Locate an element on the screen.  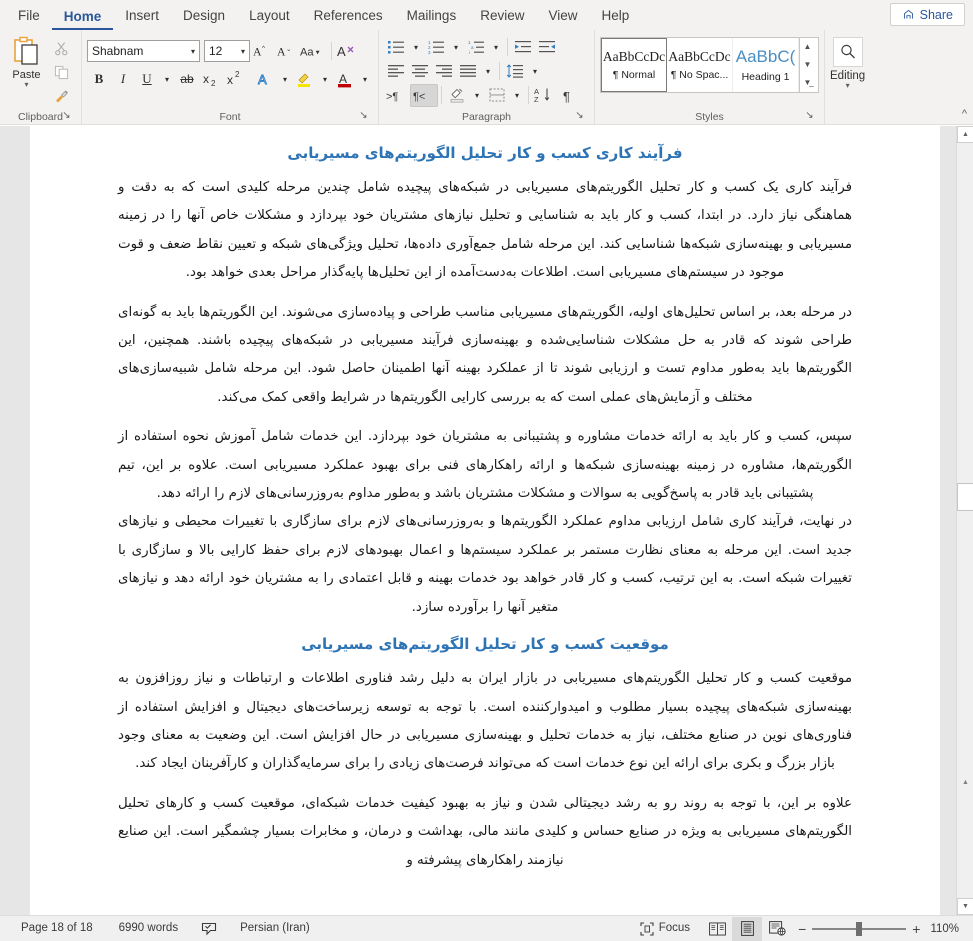
share-button: Share is located at coordinates (927, 14).